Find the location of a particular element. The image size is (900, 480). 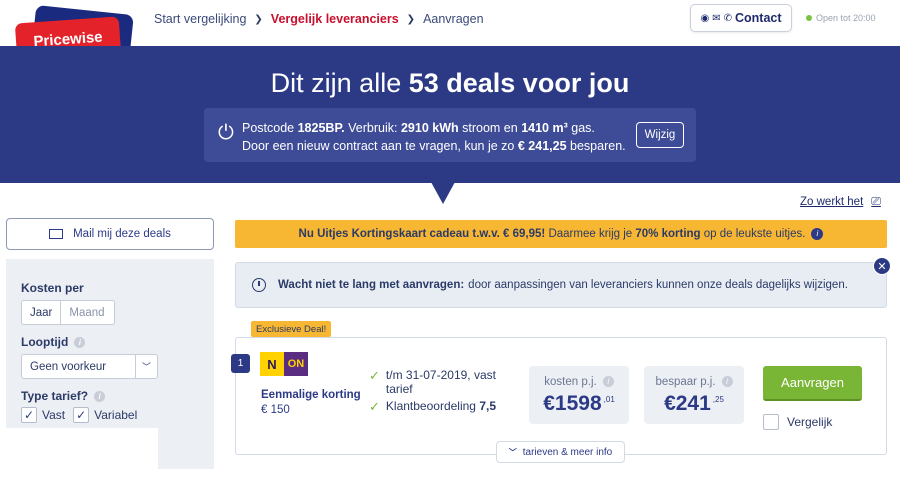

duration-select: Geen voorkeur ﹀ is located at coordinates (89, 366).